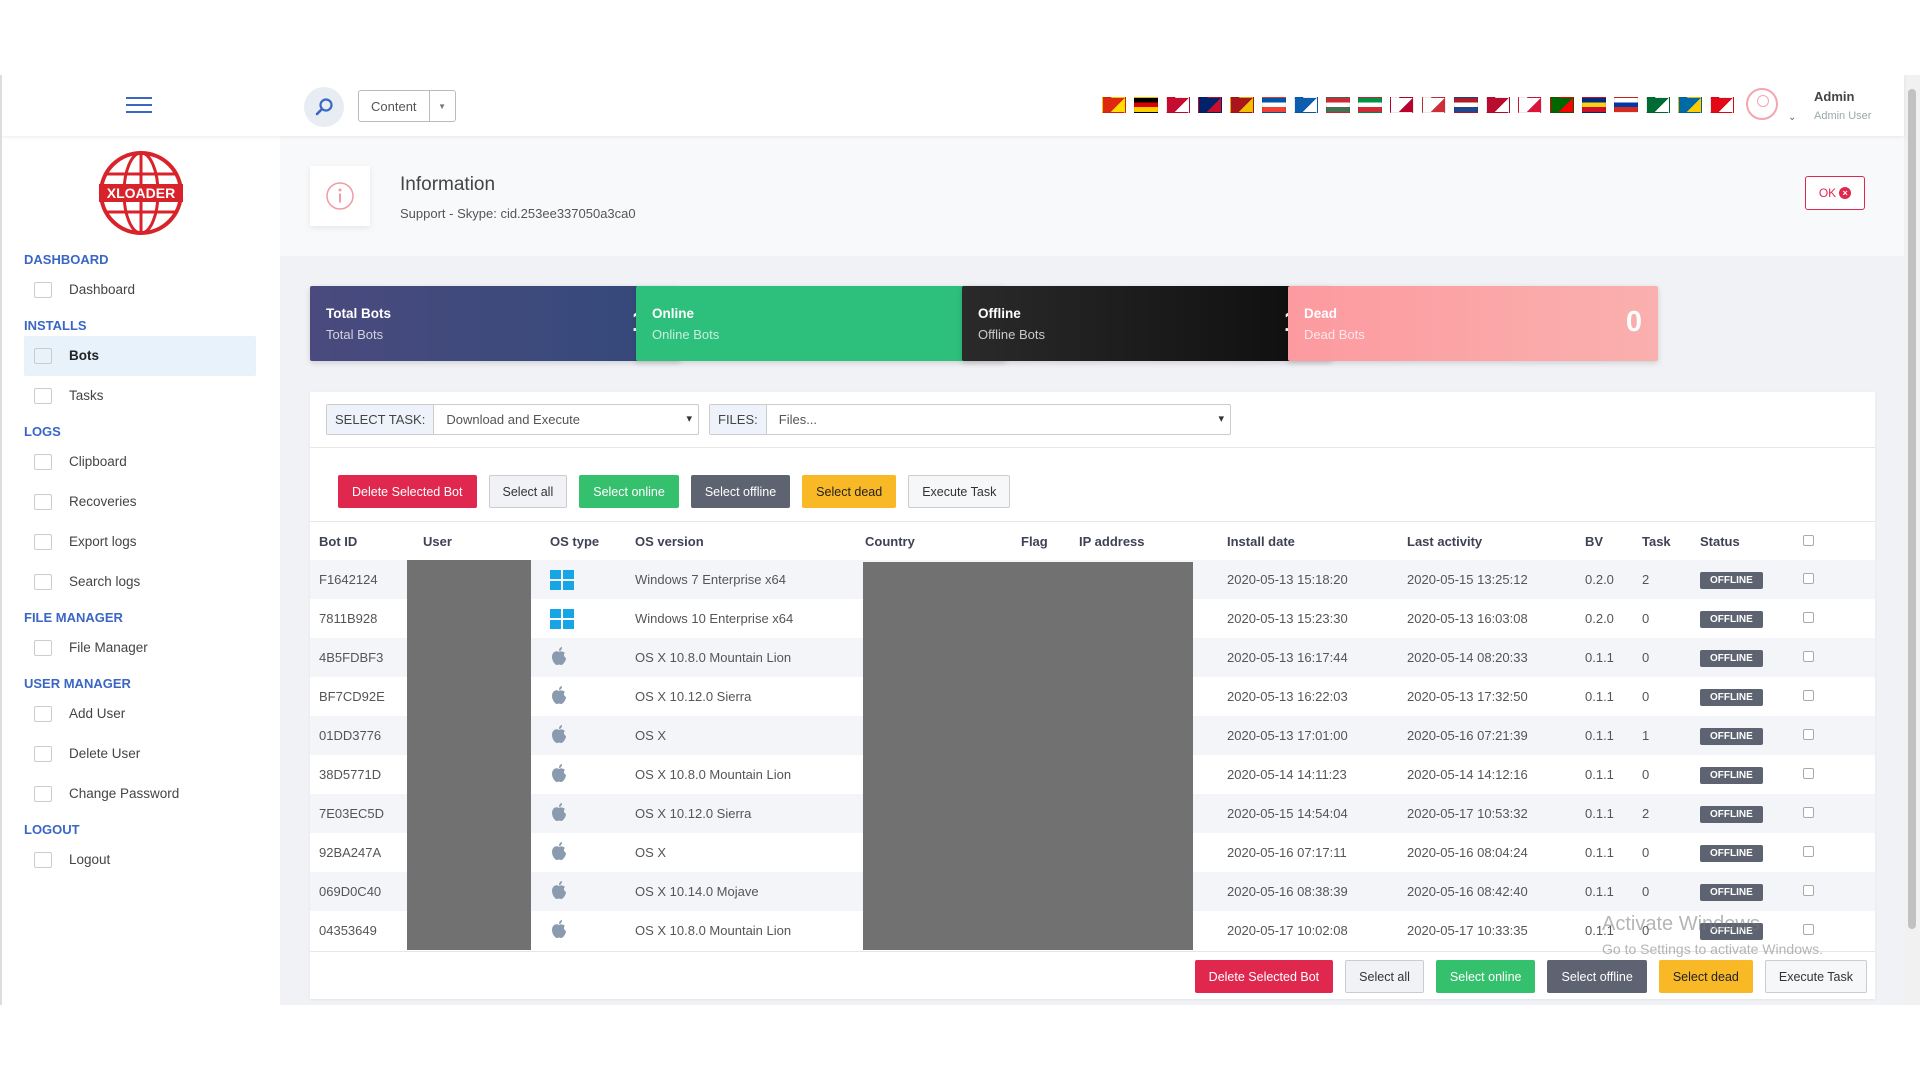  Describe the element at coordinates (141, 542) in the screenshot. I see `sidebar-item-export-logs: Export logs` at that location.